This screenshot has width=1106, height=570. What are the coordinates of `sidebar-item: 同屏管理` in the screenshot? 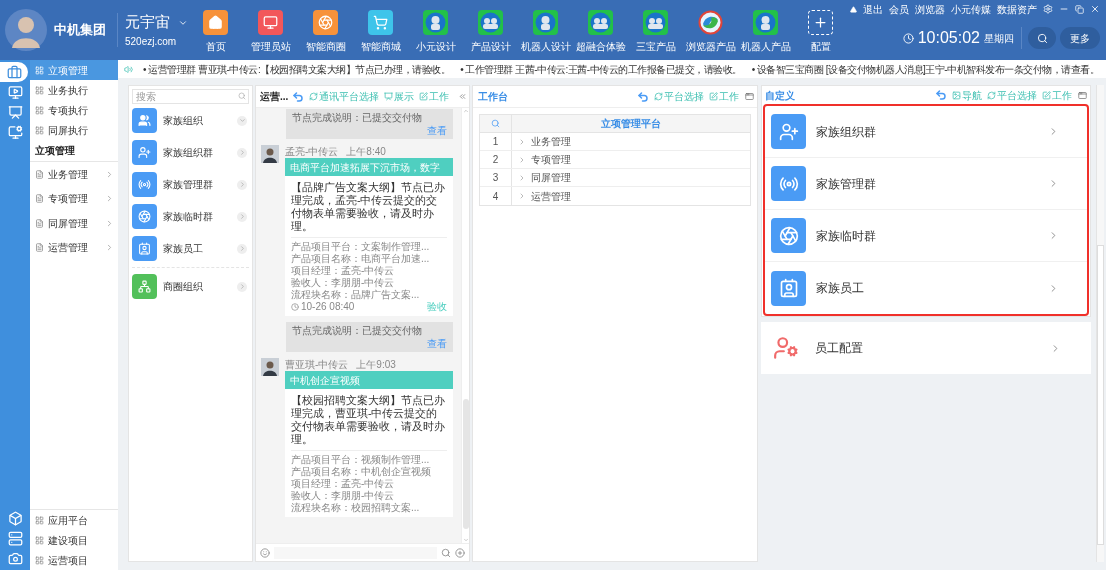 It's located at (74, 223).